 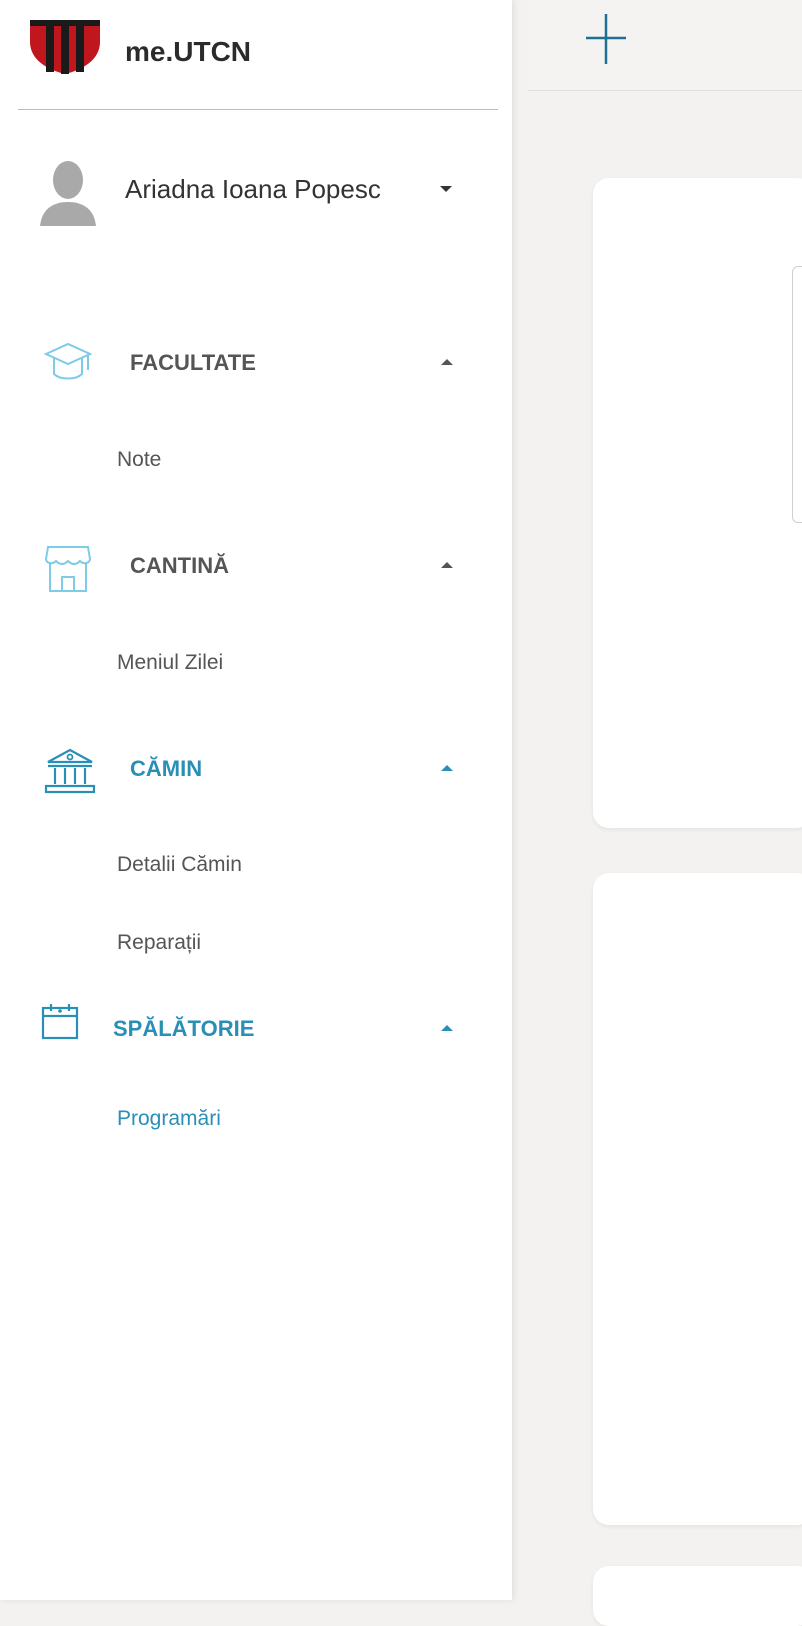 What do you see at coordinates (256, 1028) in the screenshot?
I see `nav-section-spalatorie: SPĂLĂTORIE` at bounding box center [256, 1028].